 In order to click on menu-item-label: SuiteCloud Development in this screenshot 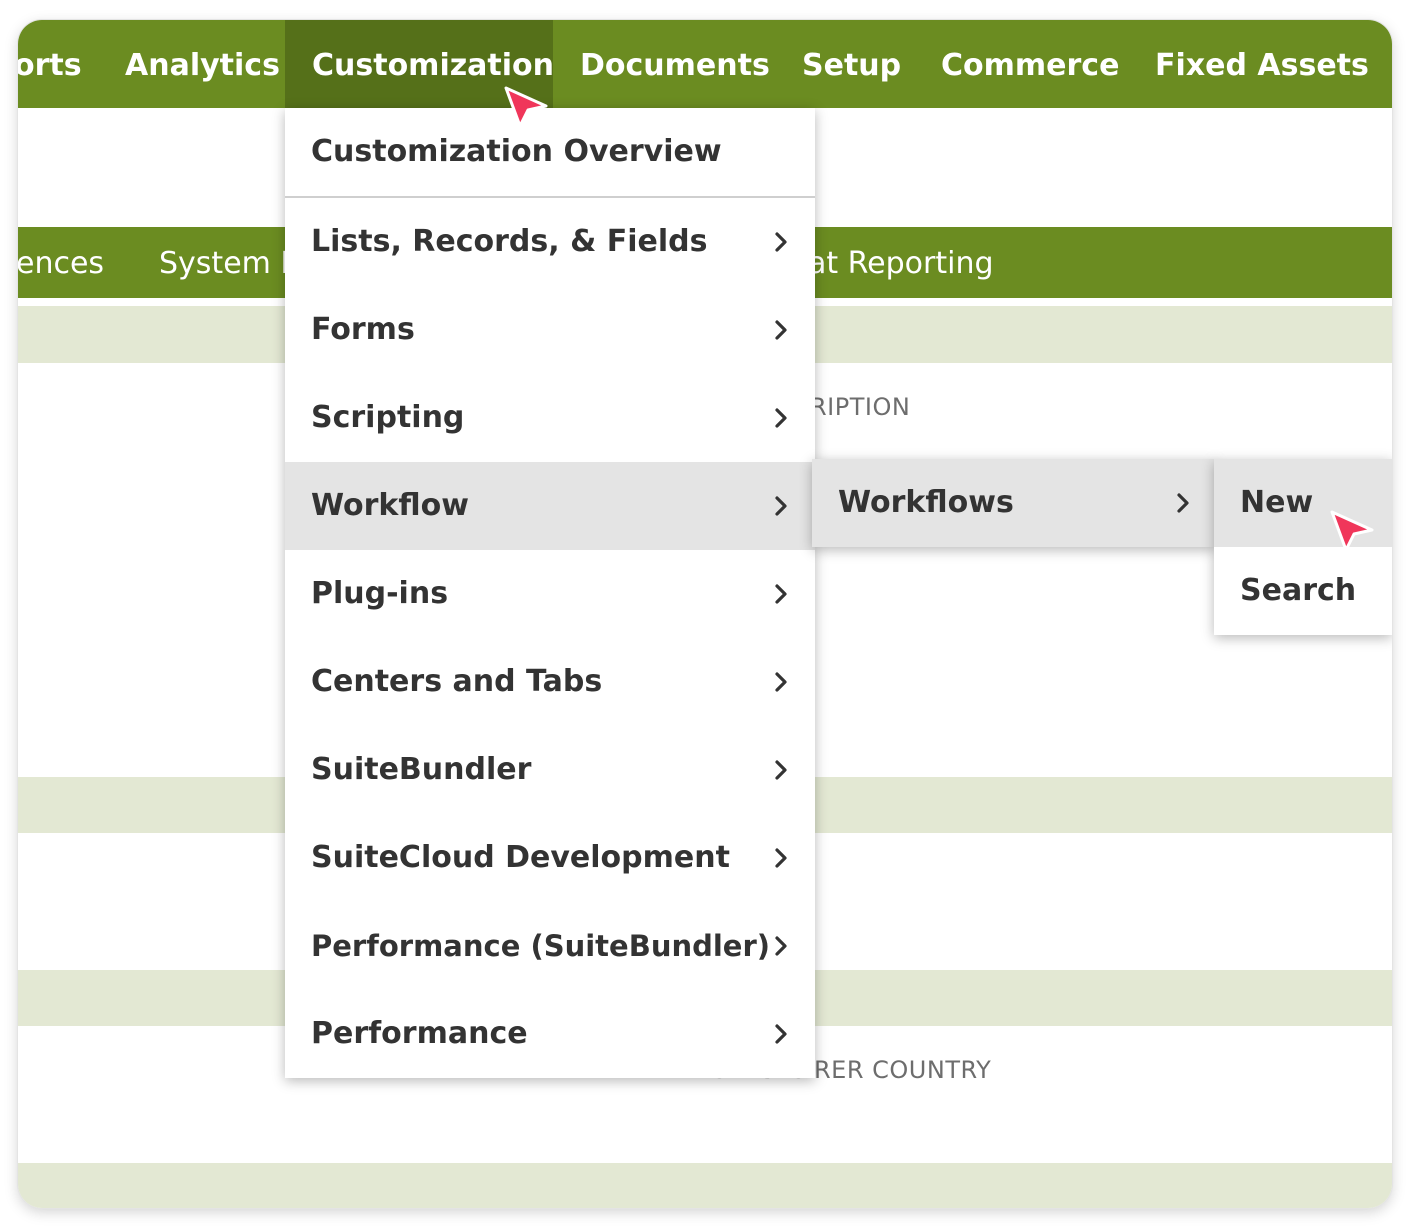, I will do `click(520, 857)`.